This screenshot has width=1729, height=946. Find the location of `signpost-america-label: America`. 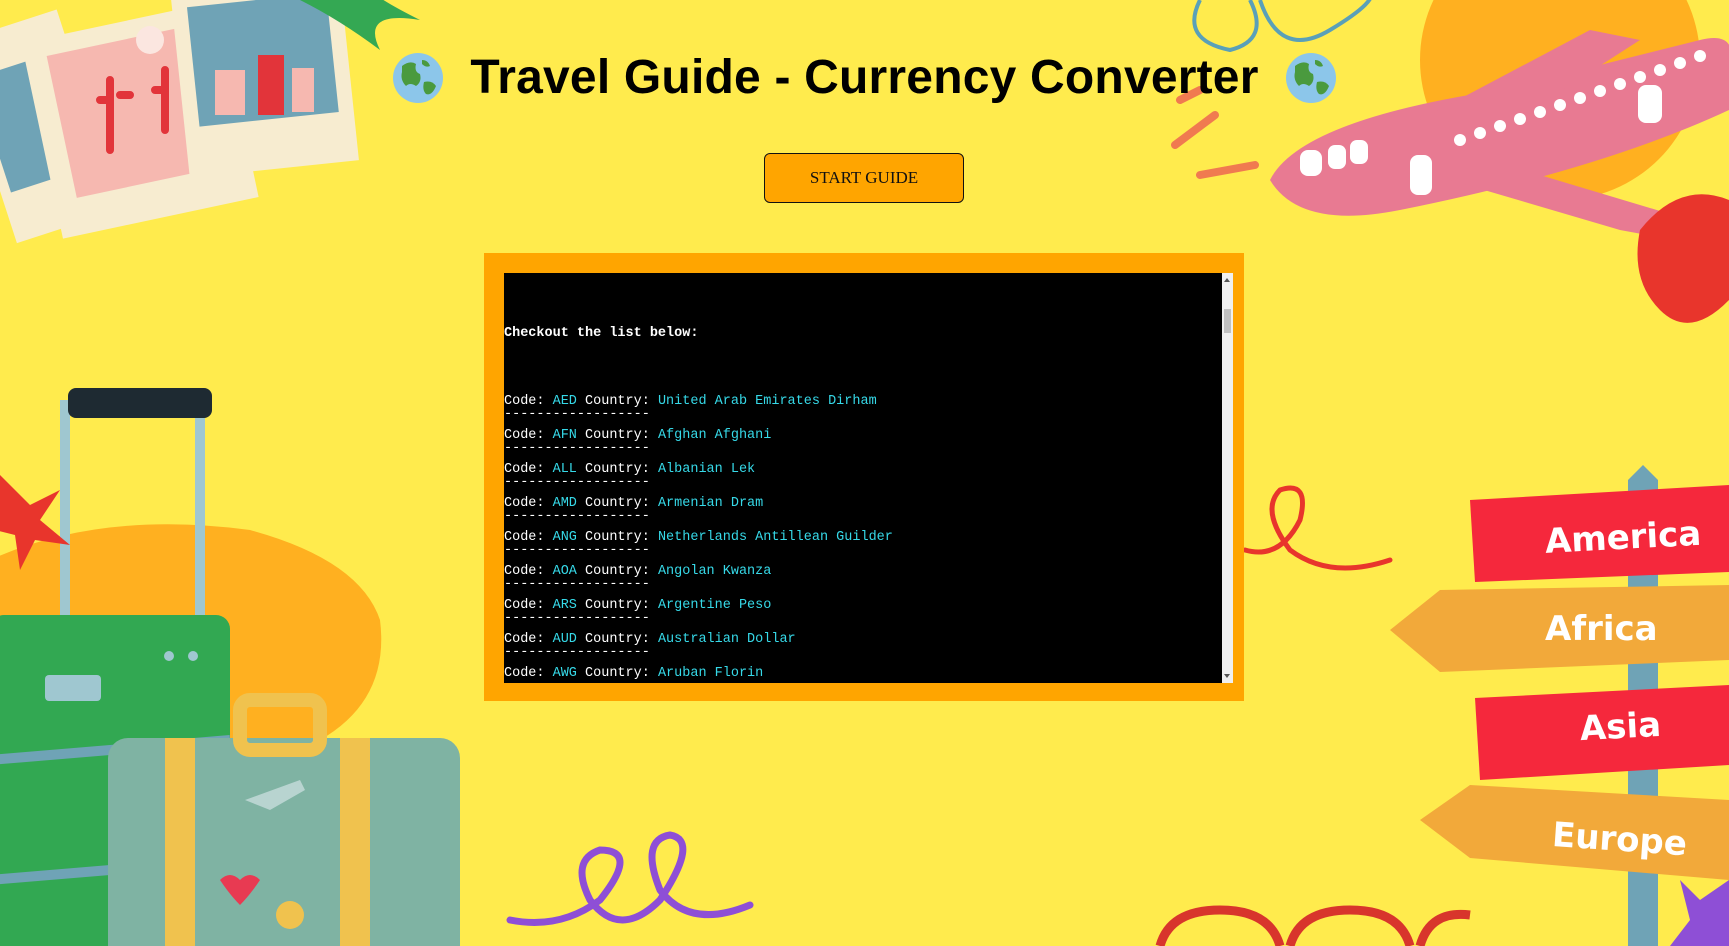

signpost-america-label: America is located at coordinates (1623, 538).